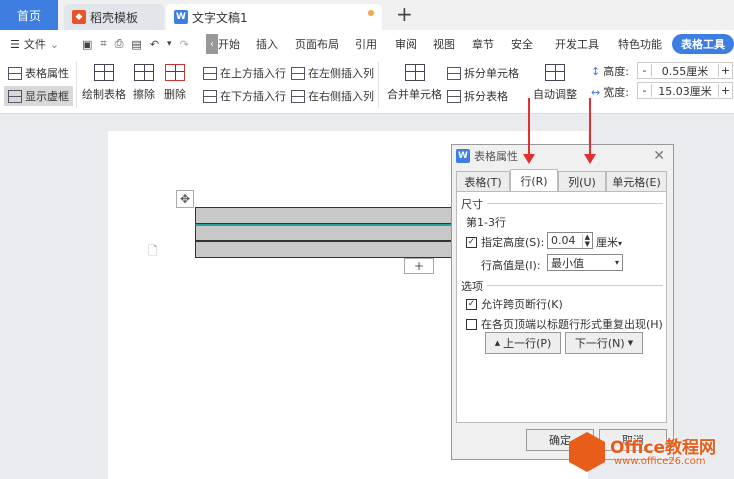  What do you see at coordinates (640, 44) in the screenshot?
I see `menu-special: 特色功能` at bounding box center [640, 44].